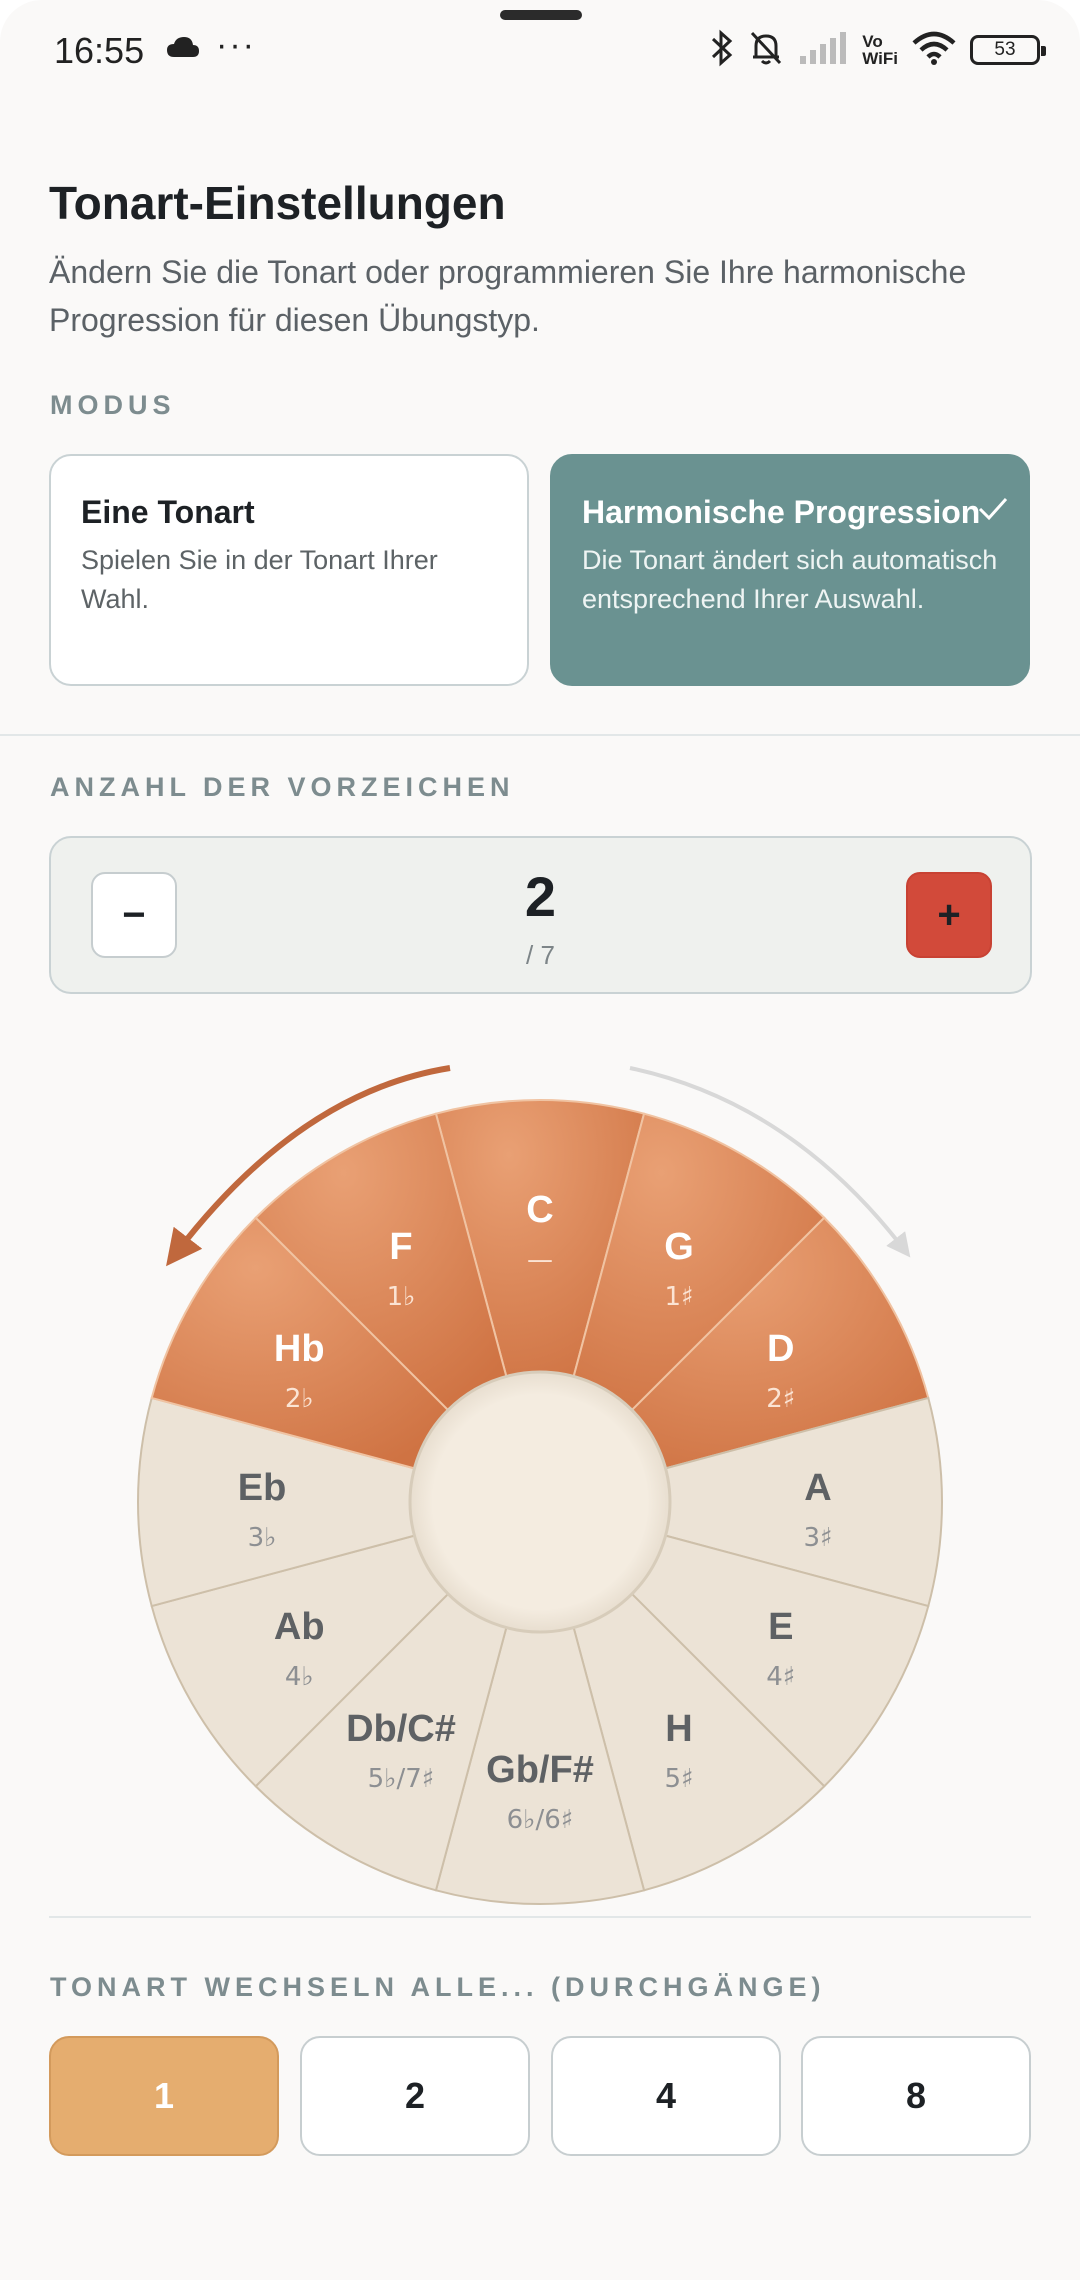  I want to click on battery-indicator: 53, so click(1008, 50).